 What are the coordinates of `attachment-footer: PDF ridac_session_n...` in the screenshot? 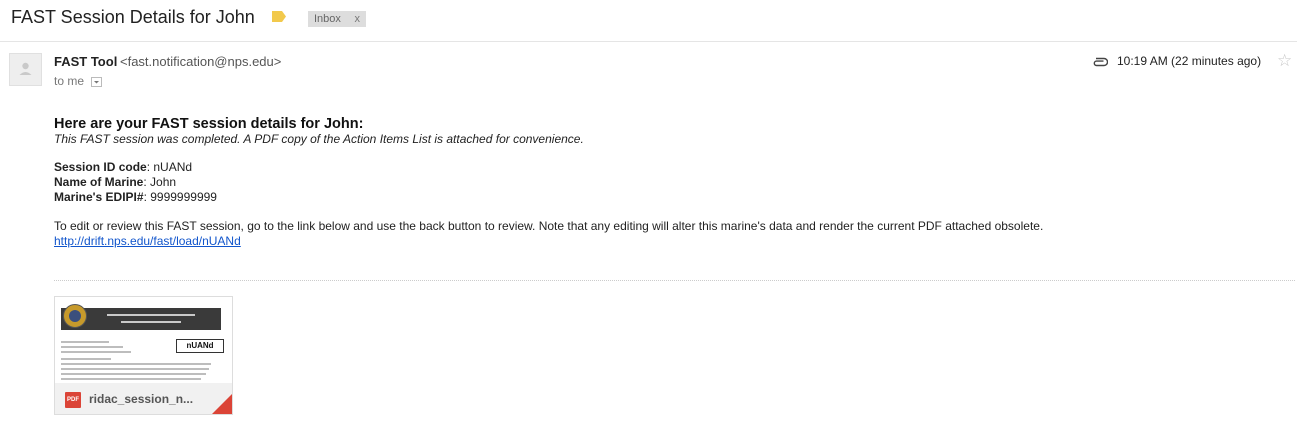 It's located at (143, 398).